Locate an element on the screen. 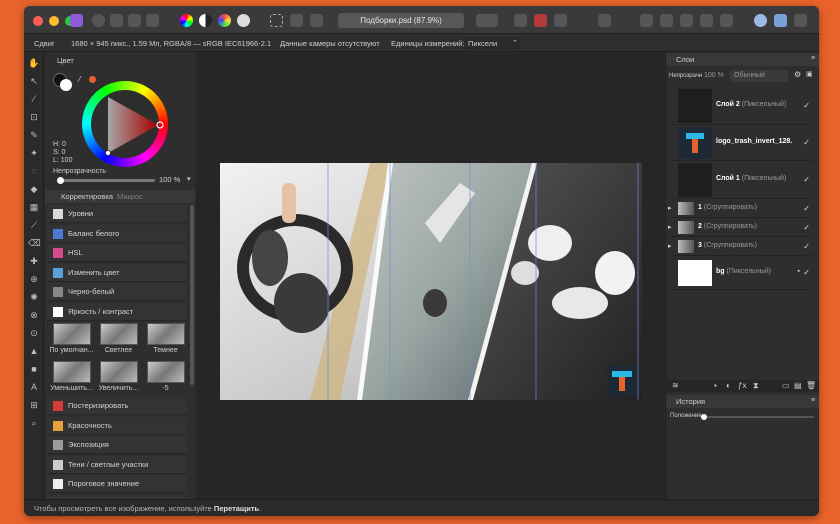  add-layer-icon: ▤ is located at coordinates (798, 385).